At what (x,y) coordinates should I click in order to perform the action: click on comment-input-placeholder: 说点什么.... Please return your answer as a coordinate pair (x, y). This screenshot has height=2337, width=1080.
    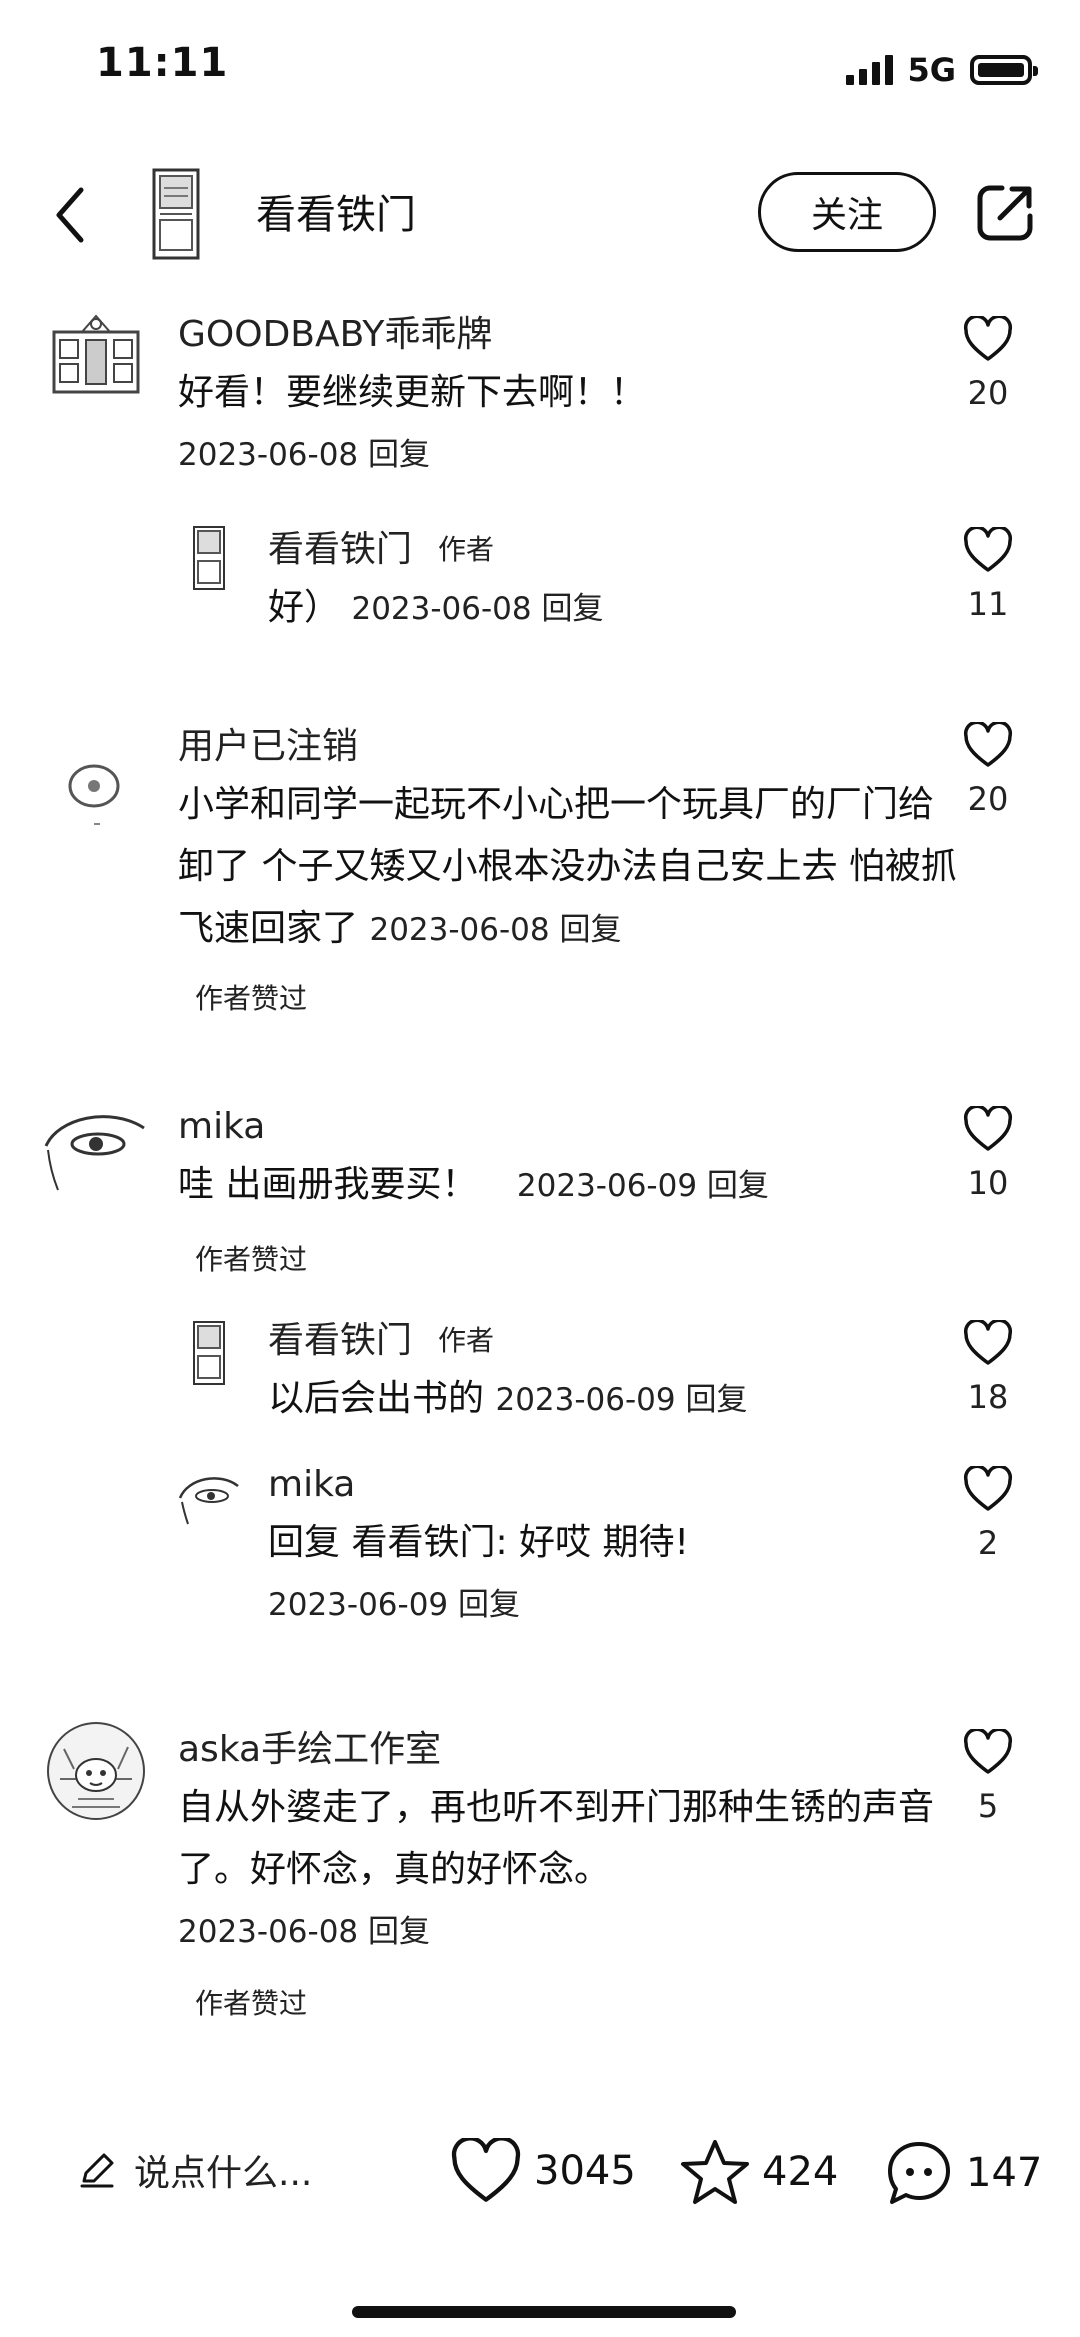
    Looking at the image, I should click on (223, 2173).